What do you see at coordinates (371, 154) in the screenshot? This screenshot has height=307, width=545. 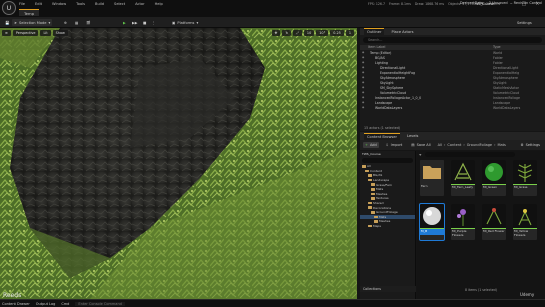 I see `sources-title-label: TWS_Course` at bounding box center [371, 154].